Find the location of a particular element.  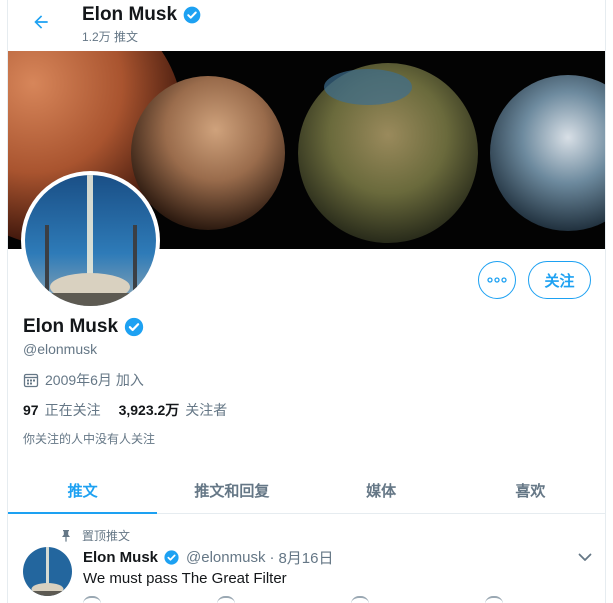

followers-link: 3,923.2万 关注者 is located at coordinates (173, 410).